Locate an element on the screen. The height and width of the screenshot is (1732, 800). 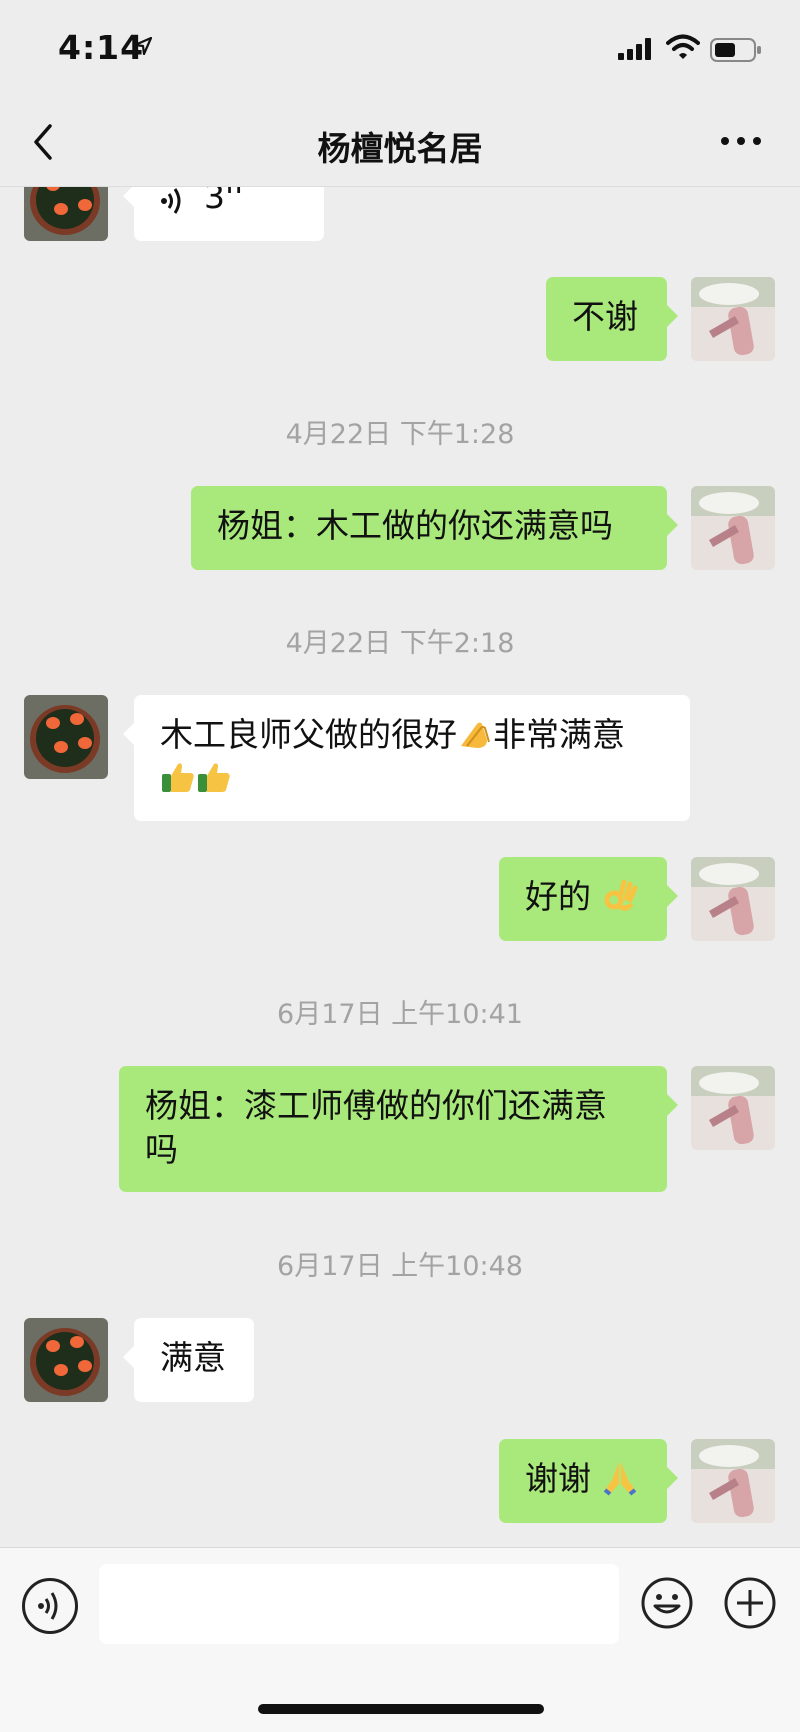
status-time: 4:14 is located at coordinates (101, 47).